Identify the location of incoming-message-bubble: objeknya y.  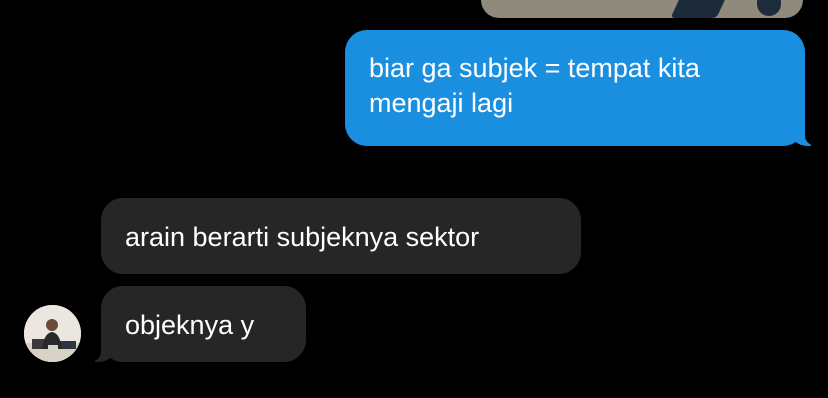
(194, 324).